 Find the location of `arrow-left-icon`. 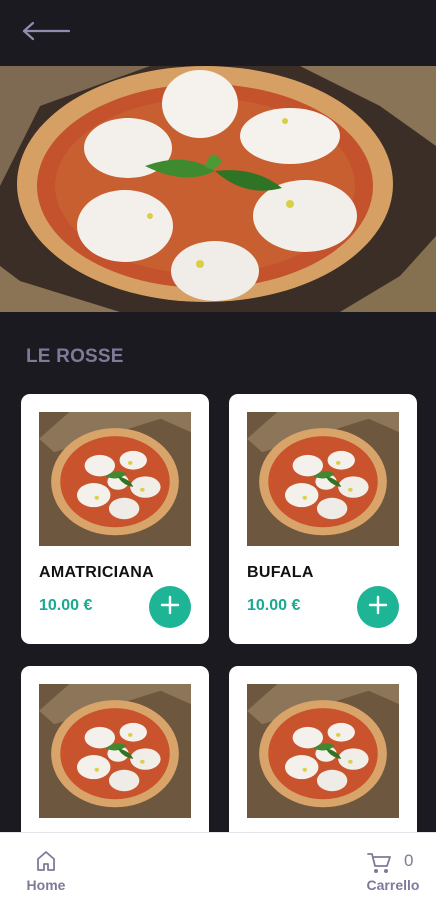

arrow-left-icon is located at coordinates (46, 33).